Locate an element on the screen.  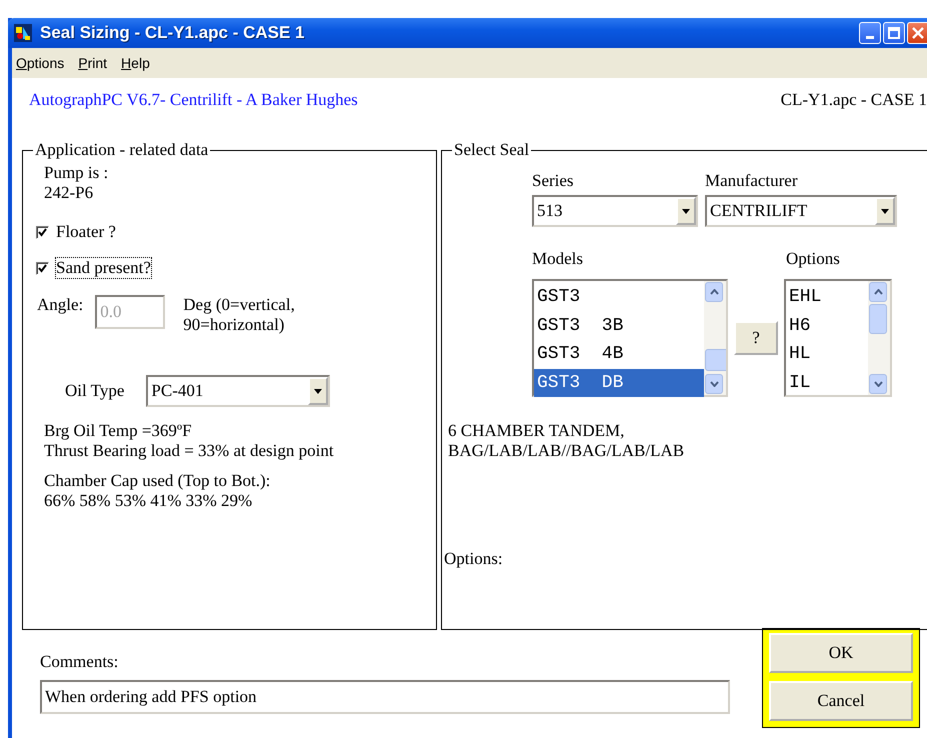
minimize-button is located at coordinates (870, 33).